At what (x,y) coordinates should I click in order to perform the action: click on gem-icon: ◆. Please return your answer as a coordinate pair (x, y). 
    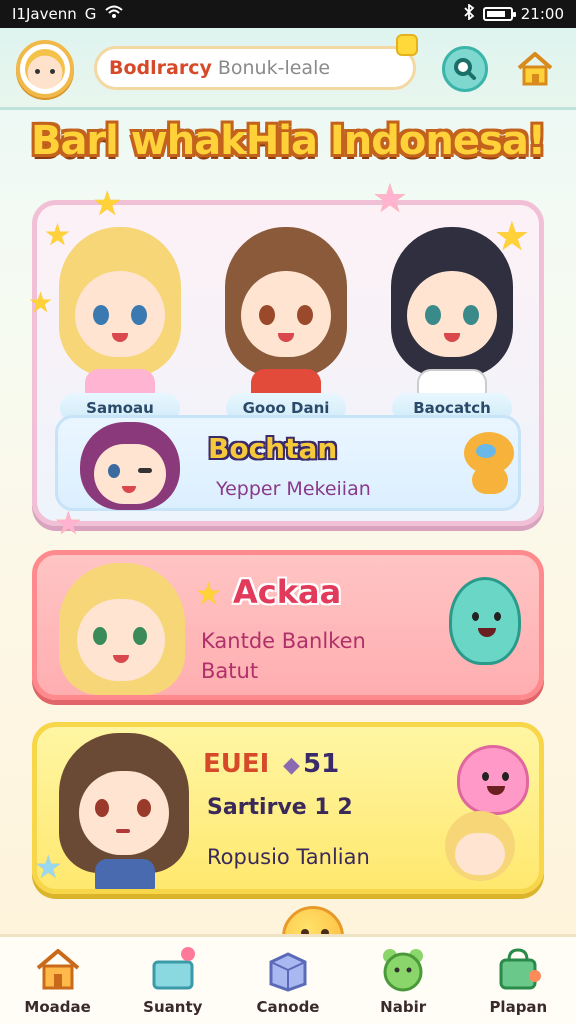
    Looking at the image, I should click on (291, 765).